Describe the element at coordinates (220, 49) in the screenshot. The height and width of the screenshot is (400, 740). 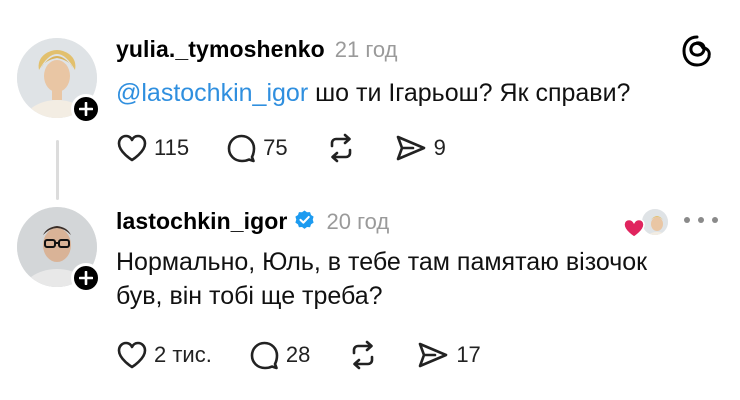
I see `username: yulia._tymoshenko` at that location.